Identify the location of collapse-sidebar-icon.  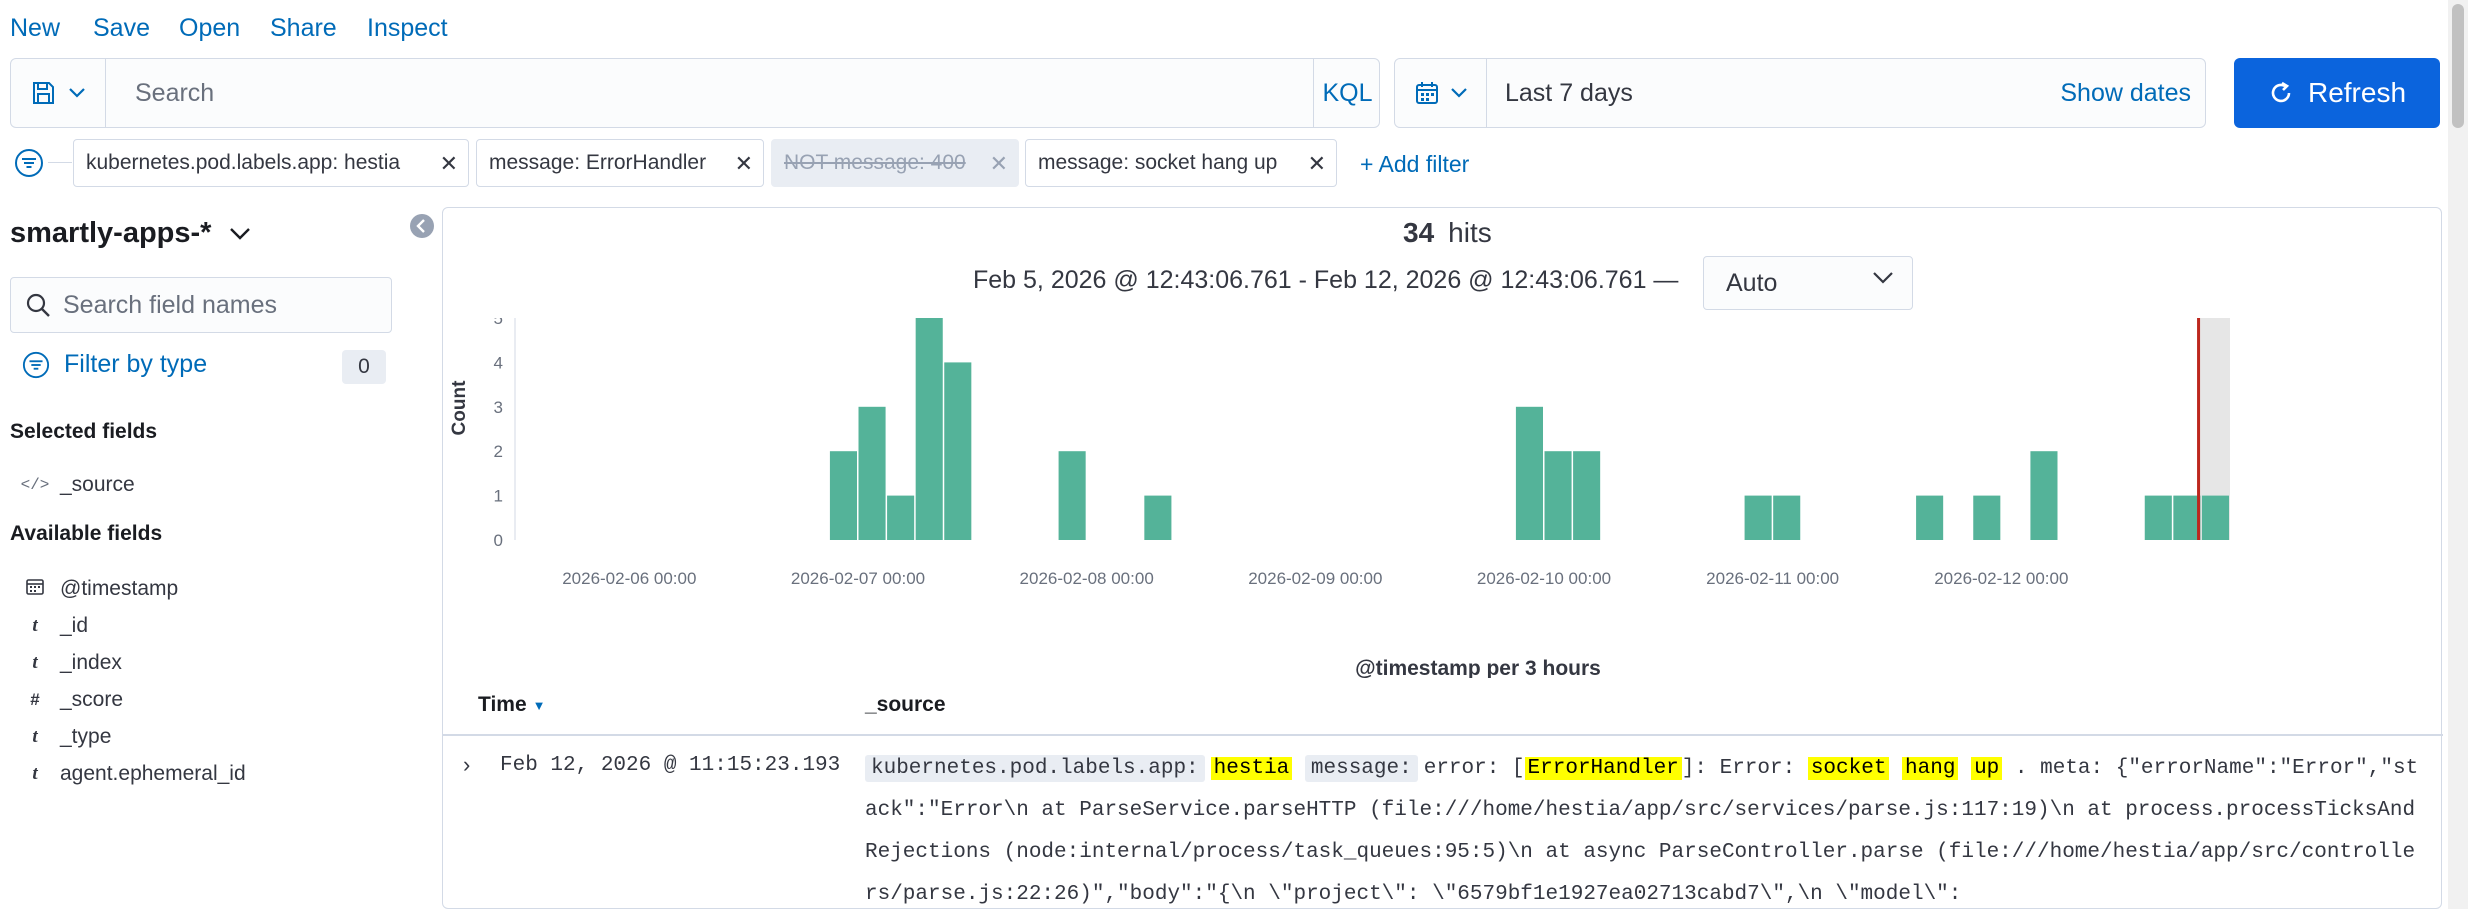
(422, 226).